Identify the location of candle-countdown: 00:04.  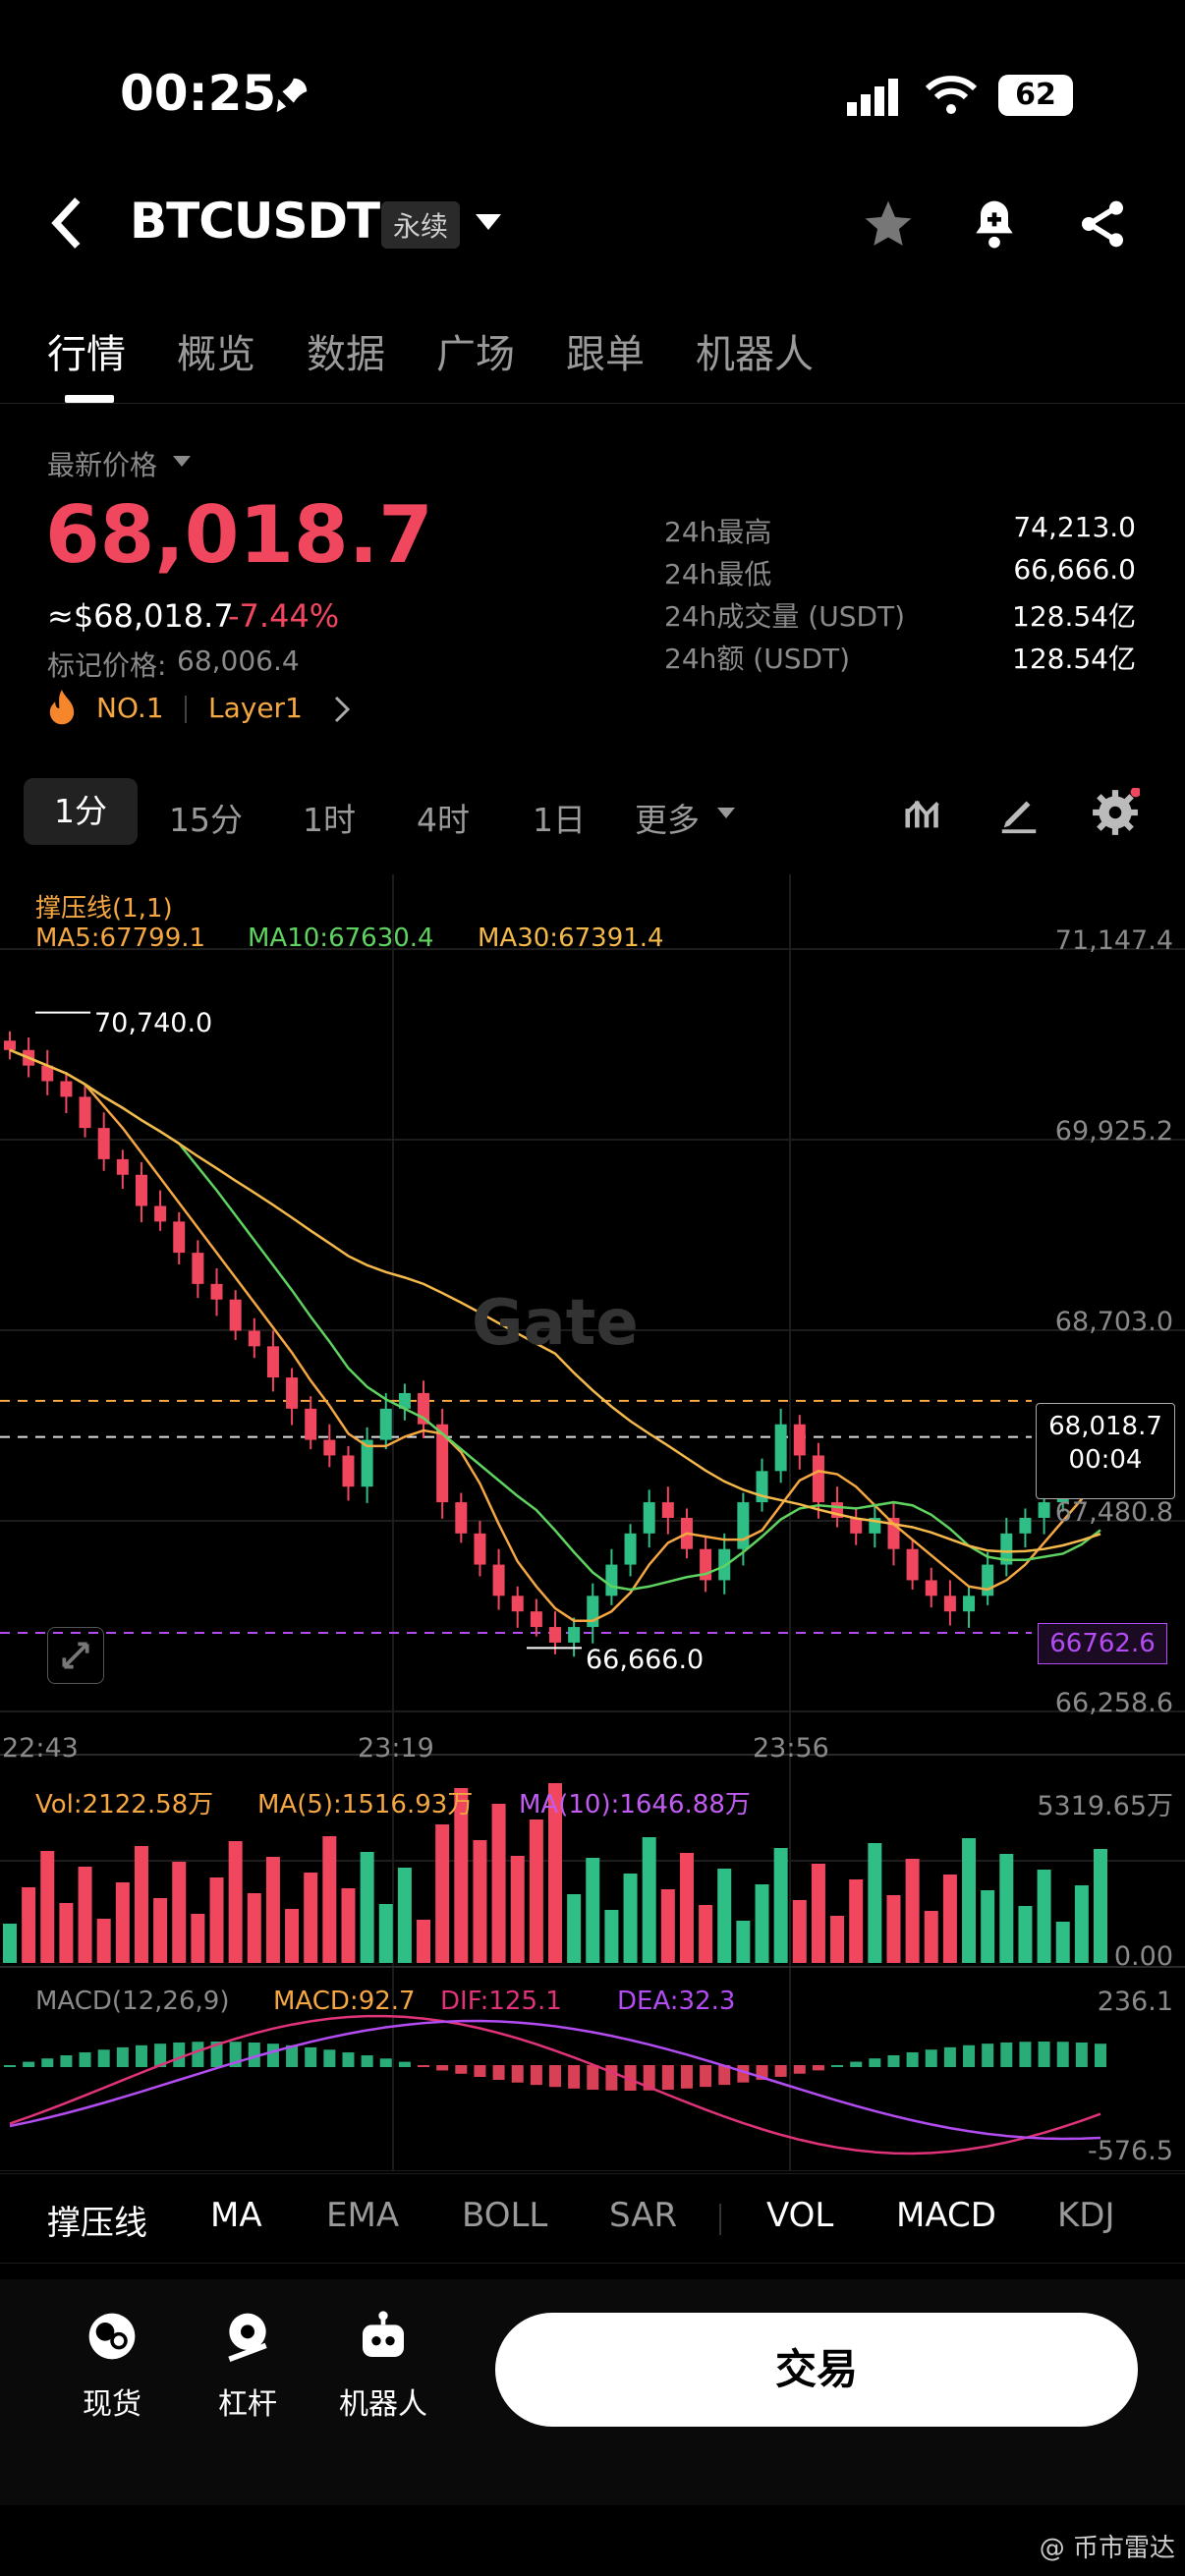
(1106, 1460).